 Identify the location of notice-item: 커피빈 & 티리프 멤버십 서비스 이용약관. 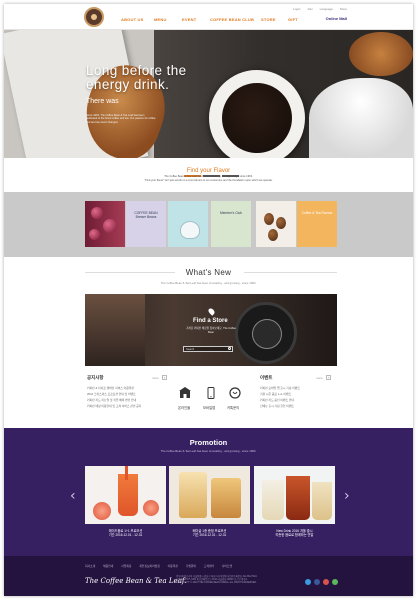
(110, 388).